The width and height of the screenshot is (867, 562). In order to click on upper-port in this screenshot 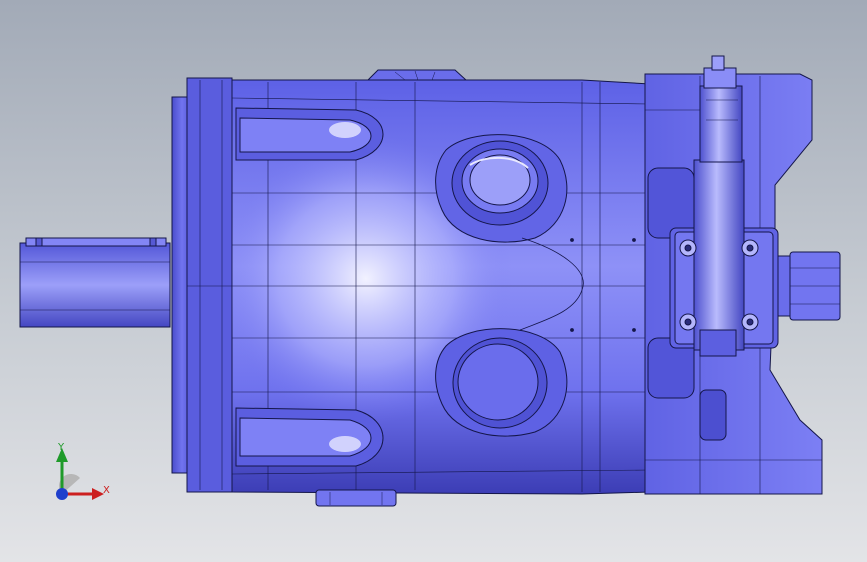, I will do `click(501, 188)`.